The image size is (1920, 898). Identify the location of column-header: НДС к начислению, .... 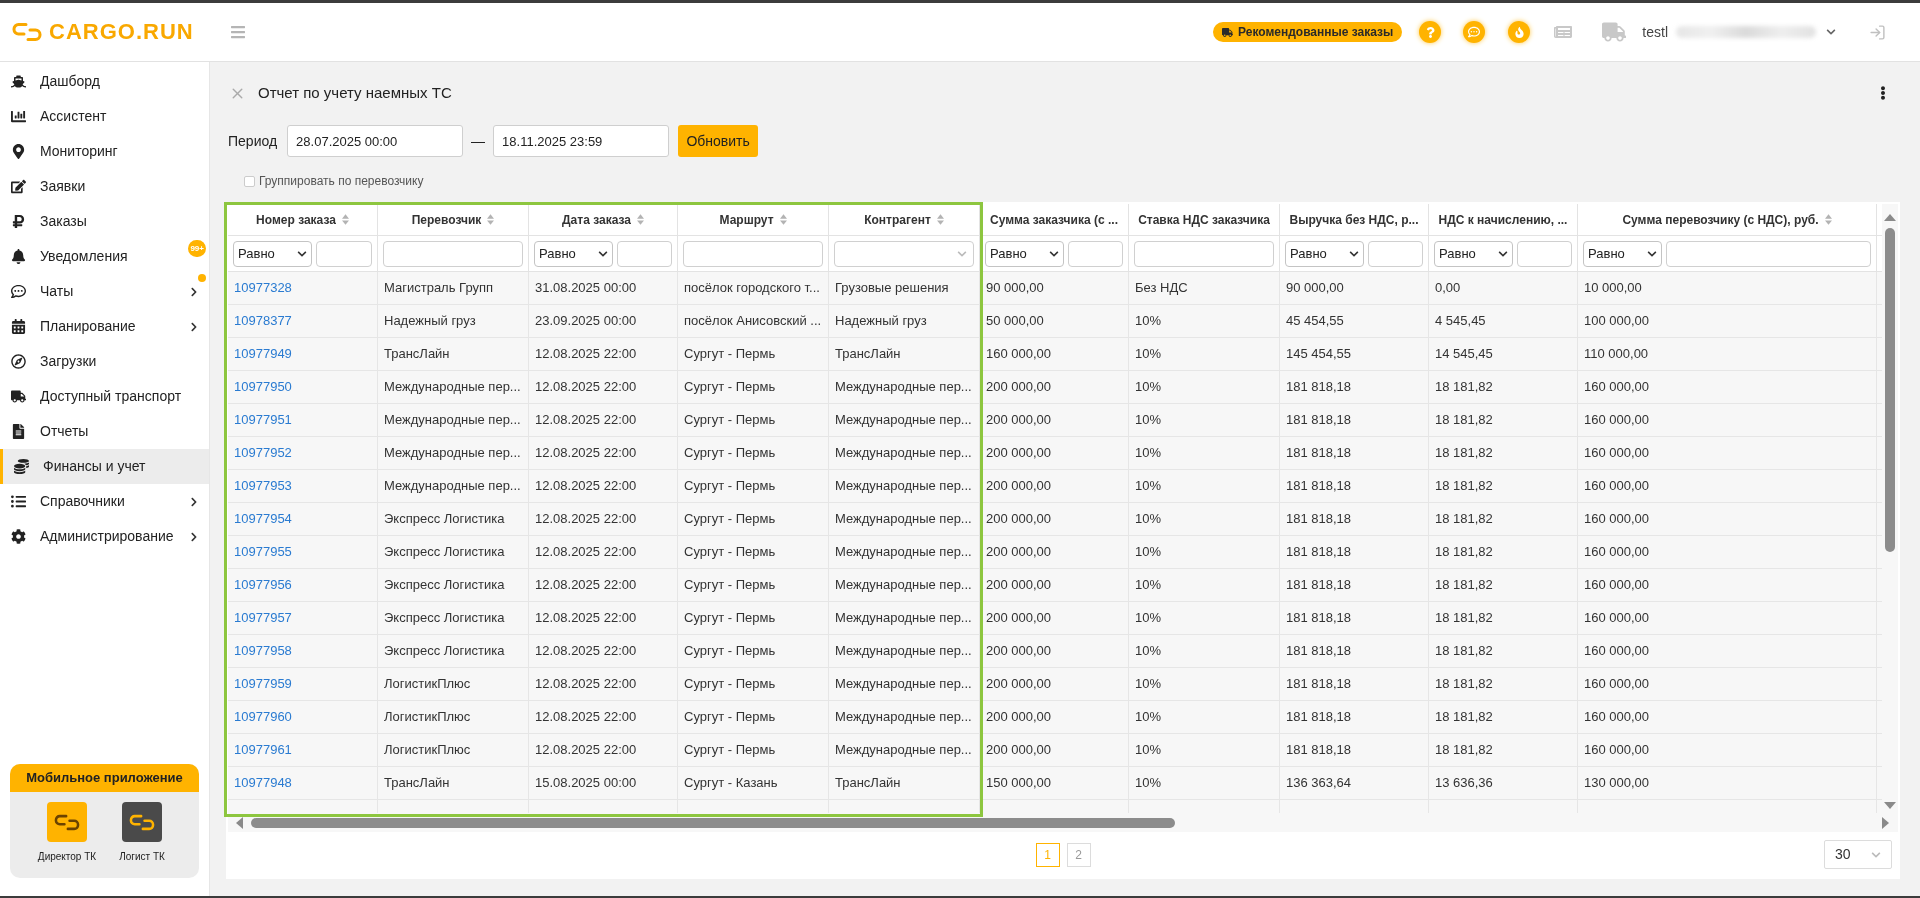
(1503, 219).